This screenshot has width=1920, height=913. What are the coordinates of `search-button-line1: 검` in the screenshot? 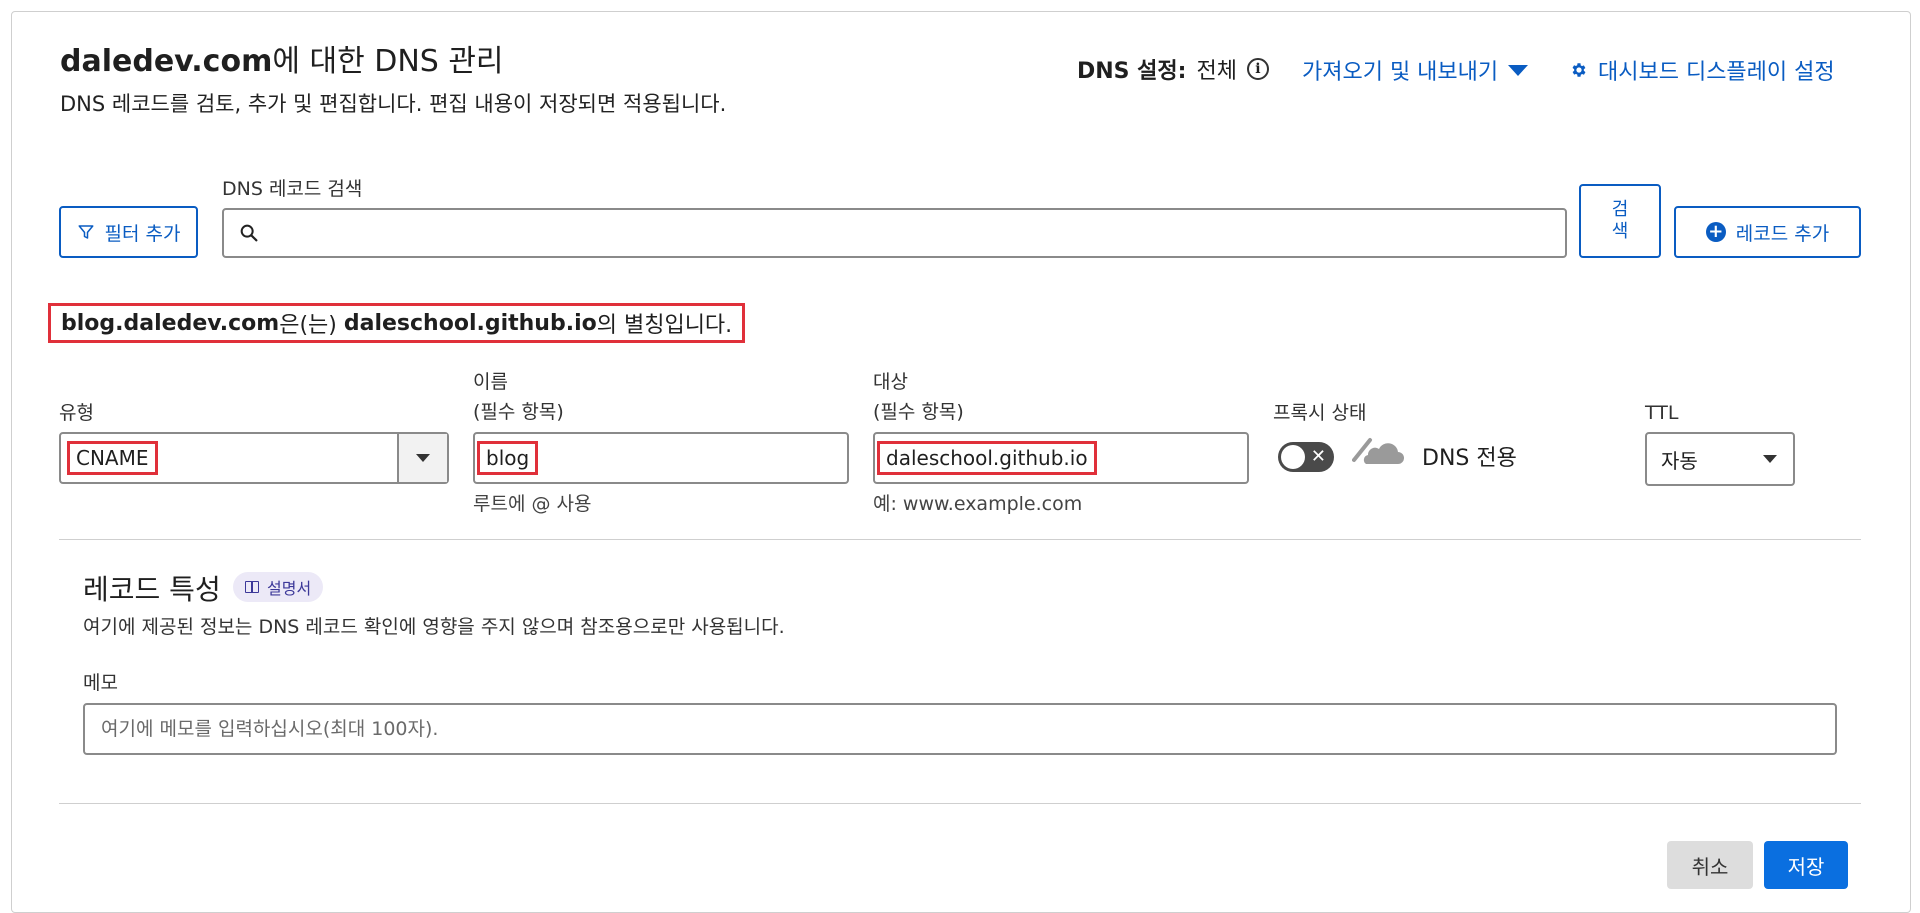 It's located at (1620, 209).